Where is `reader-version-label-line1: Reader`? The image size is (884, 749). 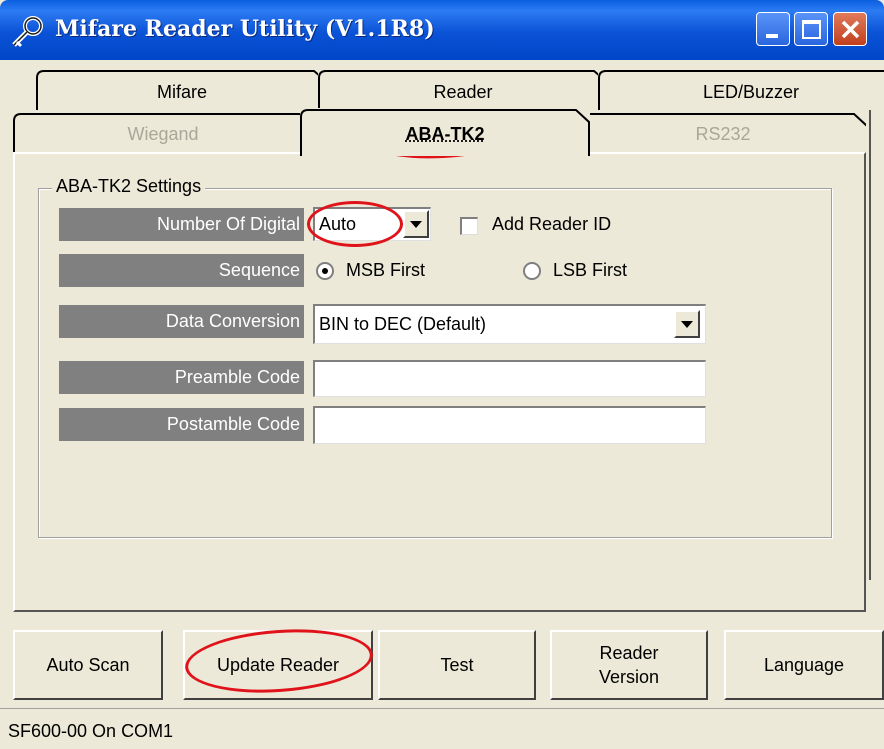
reader-version-label-line1: Reader is located at coordinates (629, 653).